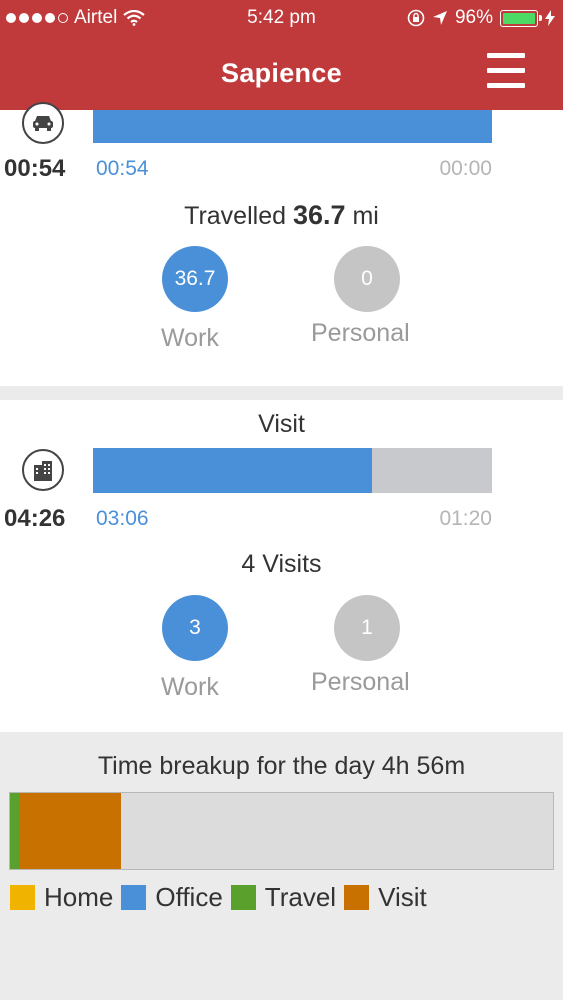 This screenshot has width=563, height=1000. Describe the element at coordinates (521, 18) in the screenshot. I see `battery-icon` at that location.